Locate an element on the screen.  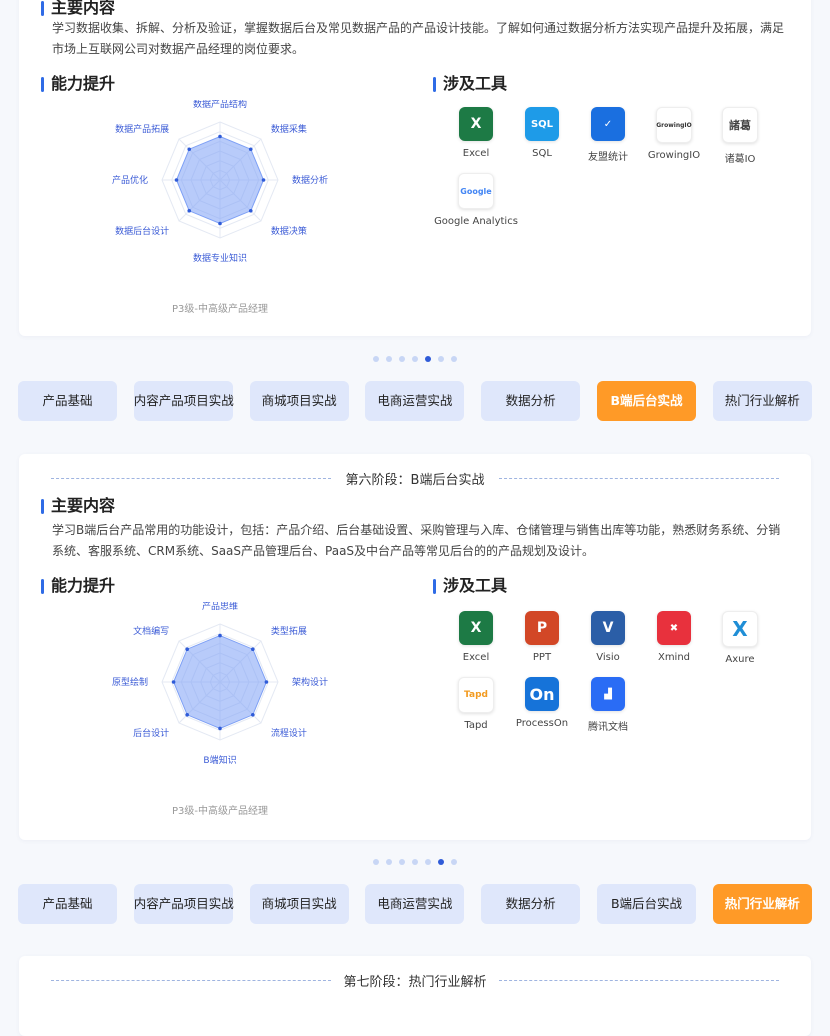
radar-label: 后台设计 is located at coordinates (151, 733).